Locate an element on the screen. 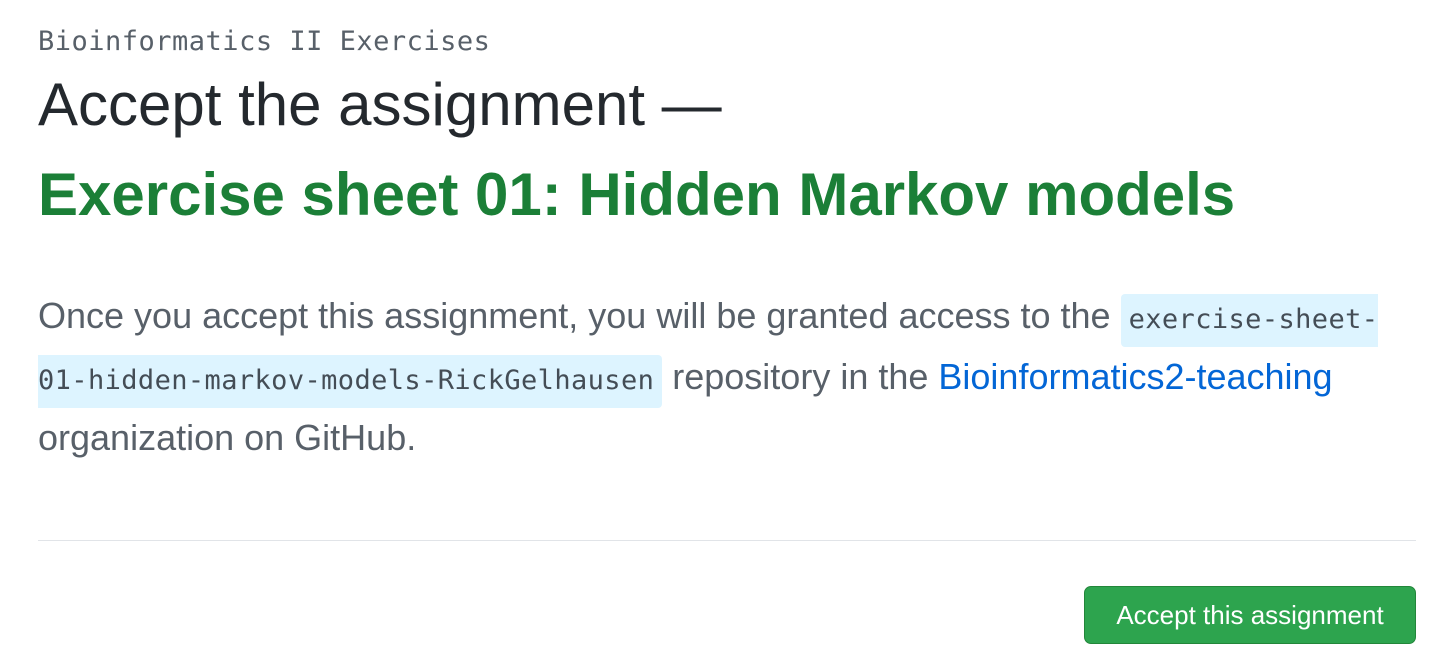 The image size is (1452, 662). accept-assignment-button: Accept this assignment is located at coordinates (1250, 615).